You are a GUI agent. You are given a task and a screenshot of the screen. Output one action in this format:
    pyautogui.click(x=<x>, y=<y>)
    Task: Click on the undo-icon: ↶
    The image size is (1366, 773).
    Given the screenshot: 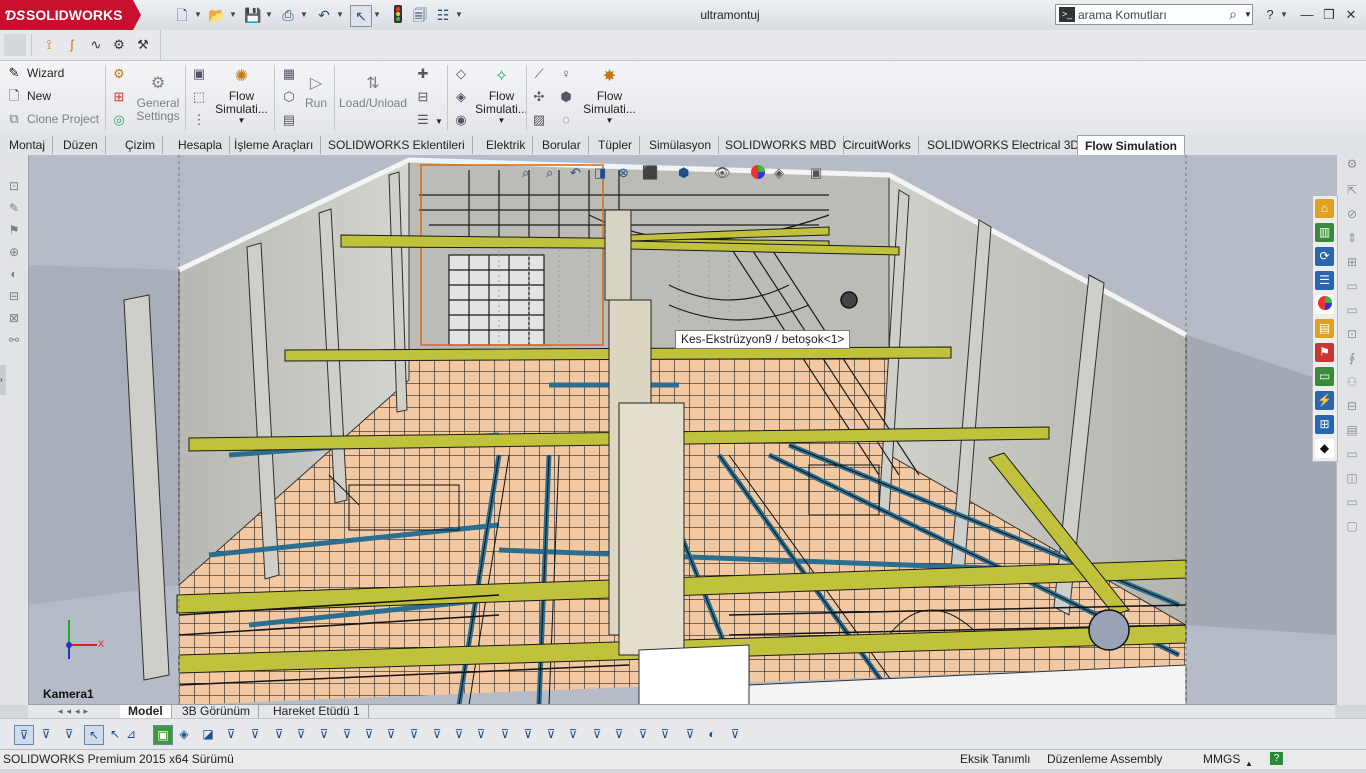 What is the action you would take?
    pyautogui.click(x=324, y=15)
    